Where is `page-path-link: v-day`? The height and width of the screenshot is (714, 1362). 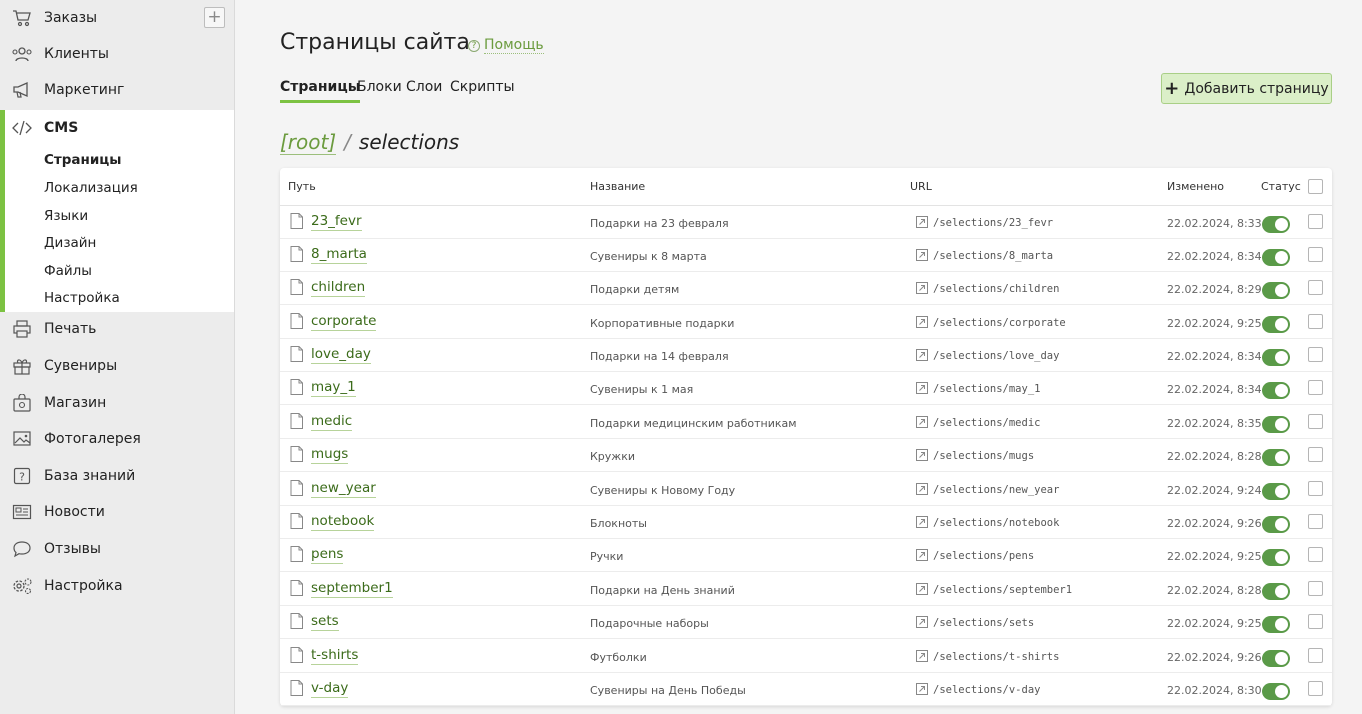 page-path-link: v-day is located at coordinates (330, 689).